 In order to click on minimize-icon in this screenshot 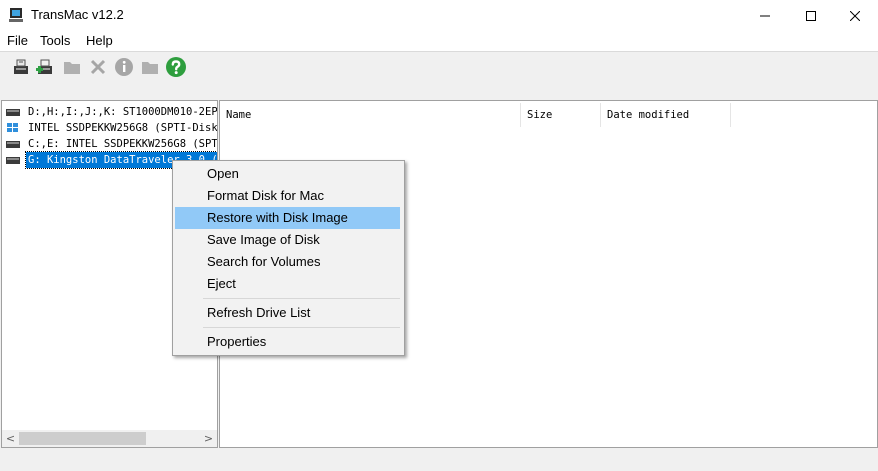, I will do `click(765, 15)`.